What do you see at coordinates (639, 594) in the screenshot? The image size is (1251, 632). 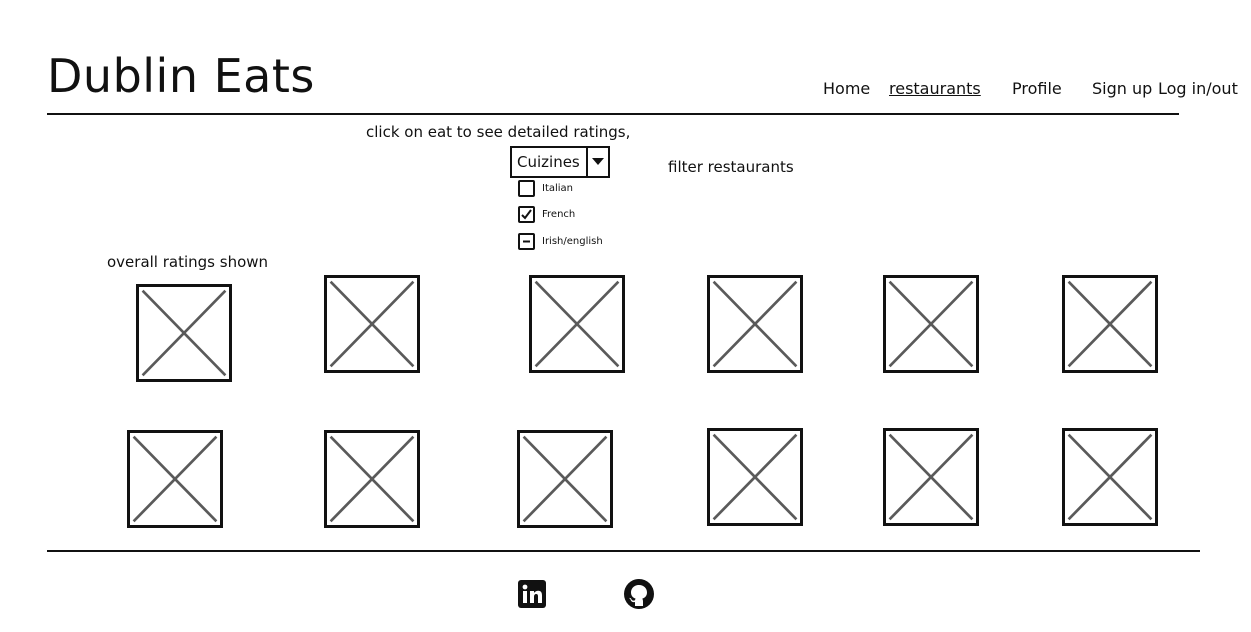 I see `github-icon` at bounding box center [639, 594].